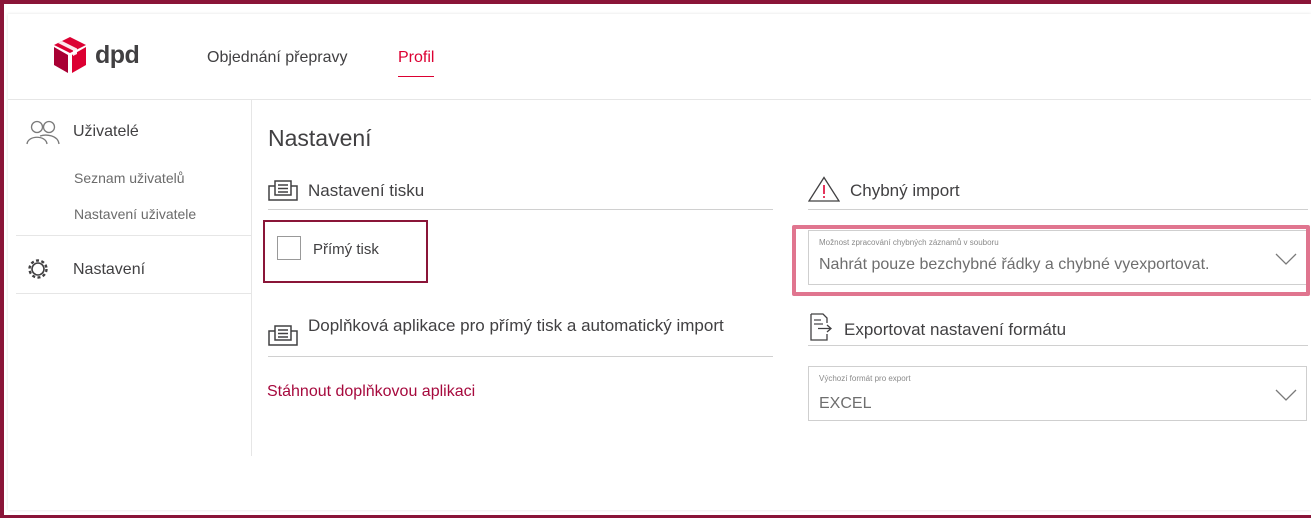 This screenshot has height=518, width=1311. I want to click on gear-icon, so click(38, 269).